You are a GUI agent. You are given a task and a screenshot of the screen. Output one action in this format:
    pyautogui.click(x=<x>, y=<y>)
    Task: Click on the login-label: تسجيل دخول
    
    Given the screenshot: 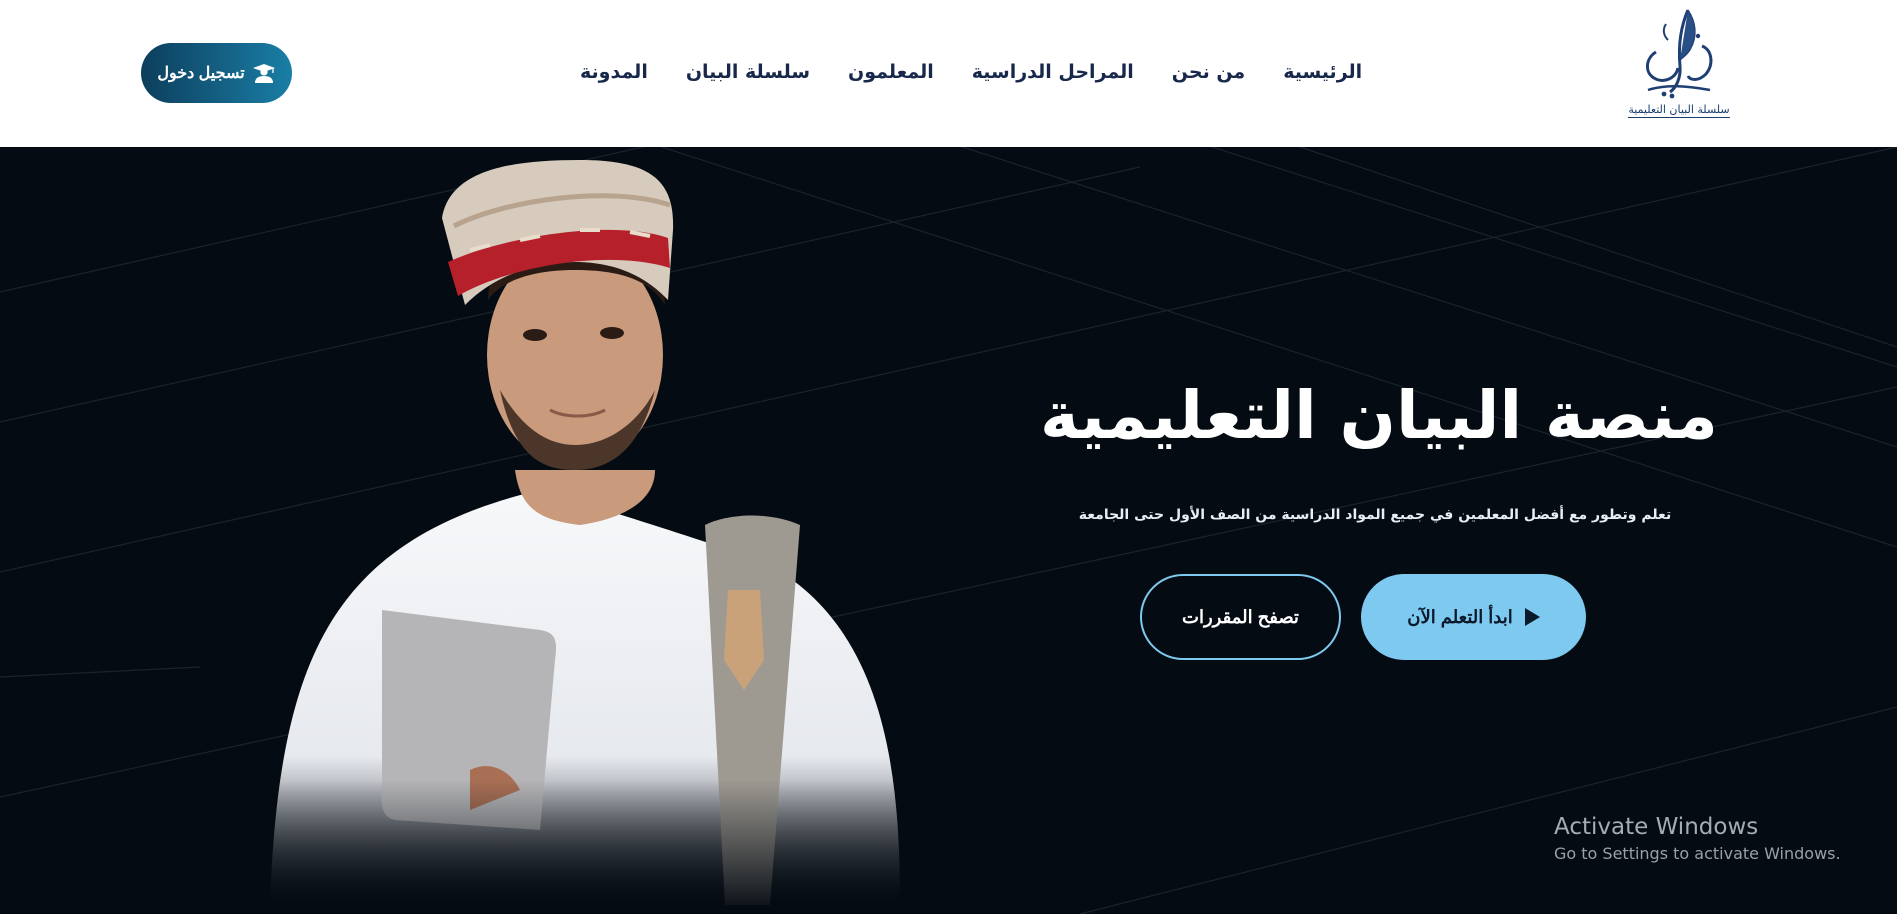 What is the action you would take?
    pyautogui.click(x=201, y=73)
    